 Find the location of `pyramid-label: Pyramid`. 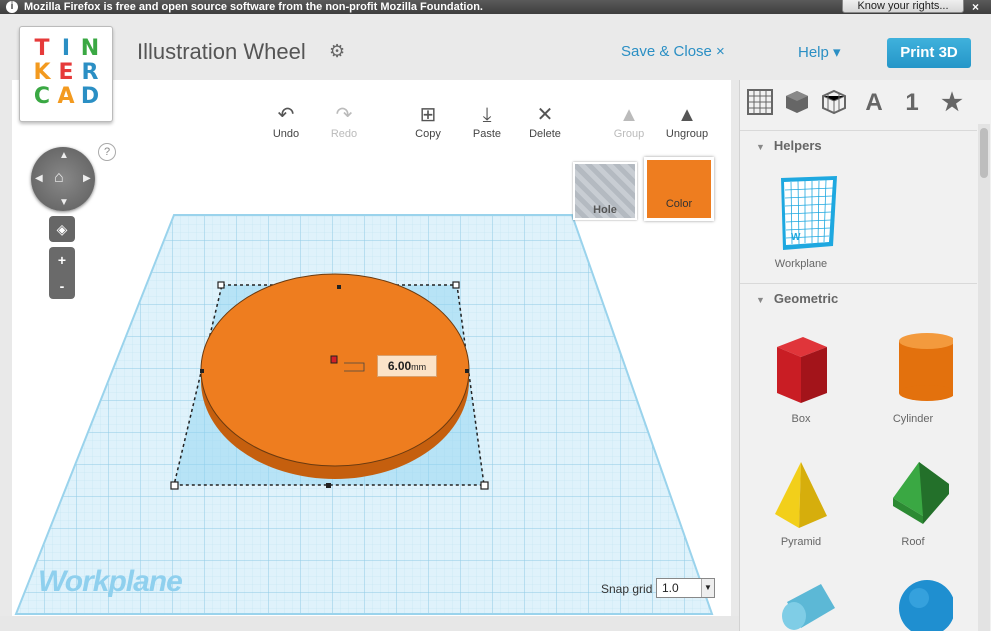

pyramid-label: Pyramid is located at coordinates (801, 542).